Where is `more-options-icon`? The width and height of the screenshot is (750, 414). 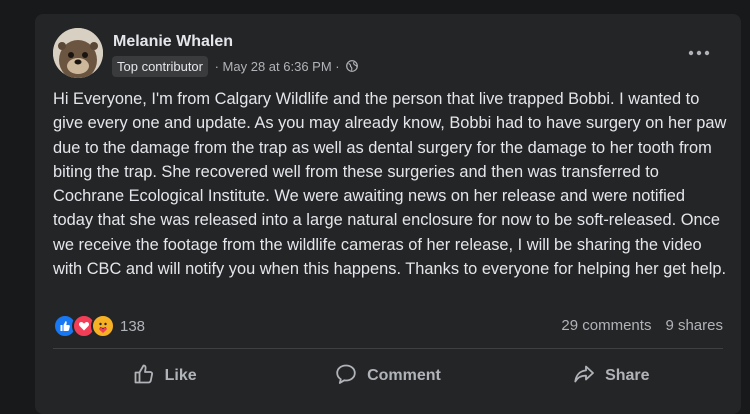
more-options-icon is located at coordinates (699, 53).